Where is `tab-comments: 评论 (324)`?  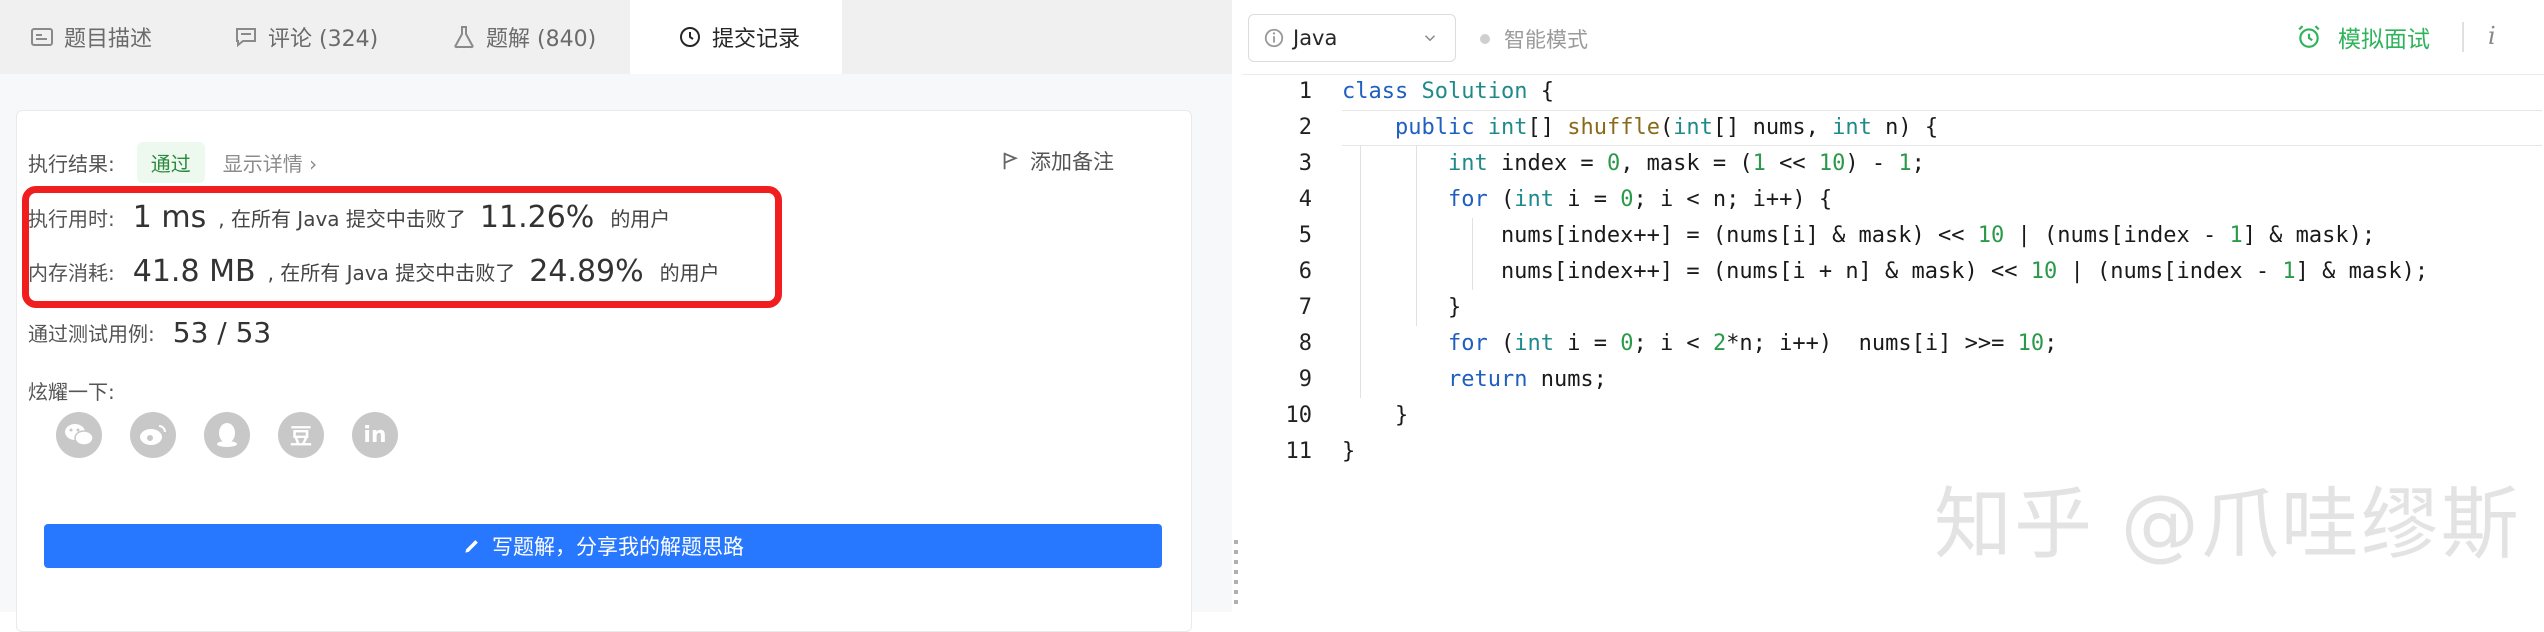
tab-comments: 评论 (324) is located at coordinates (306, 37).